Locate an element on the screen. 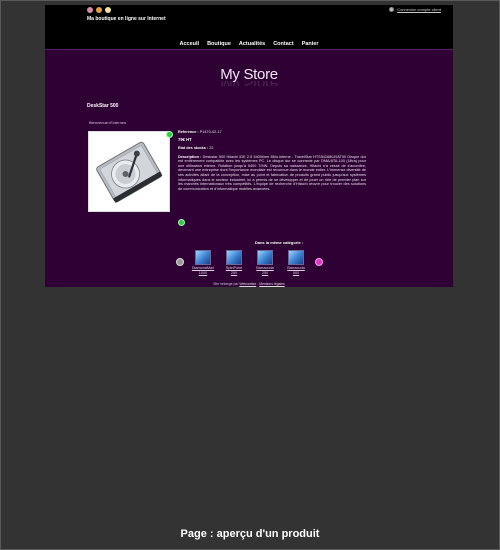 This screenshot has width=500, height=550. carousel-next-button is located at coordinates (319, 262).